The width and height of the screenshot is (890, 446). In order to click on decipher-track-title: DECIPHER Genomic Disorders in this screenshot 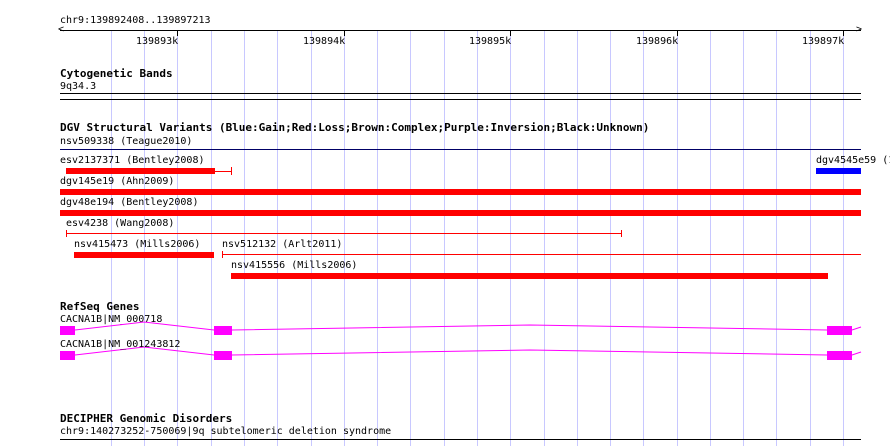, I will do `click(146, 418)`.